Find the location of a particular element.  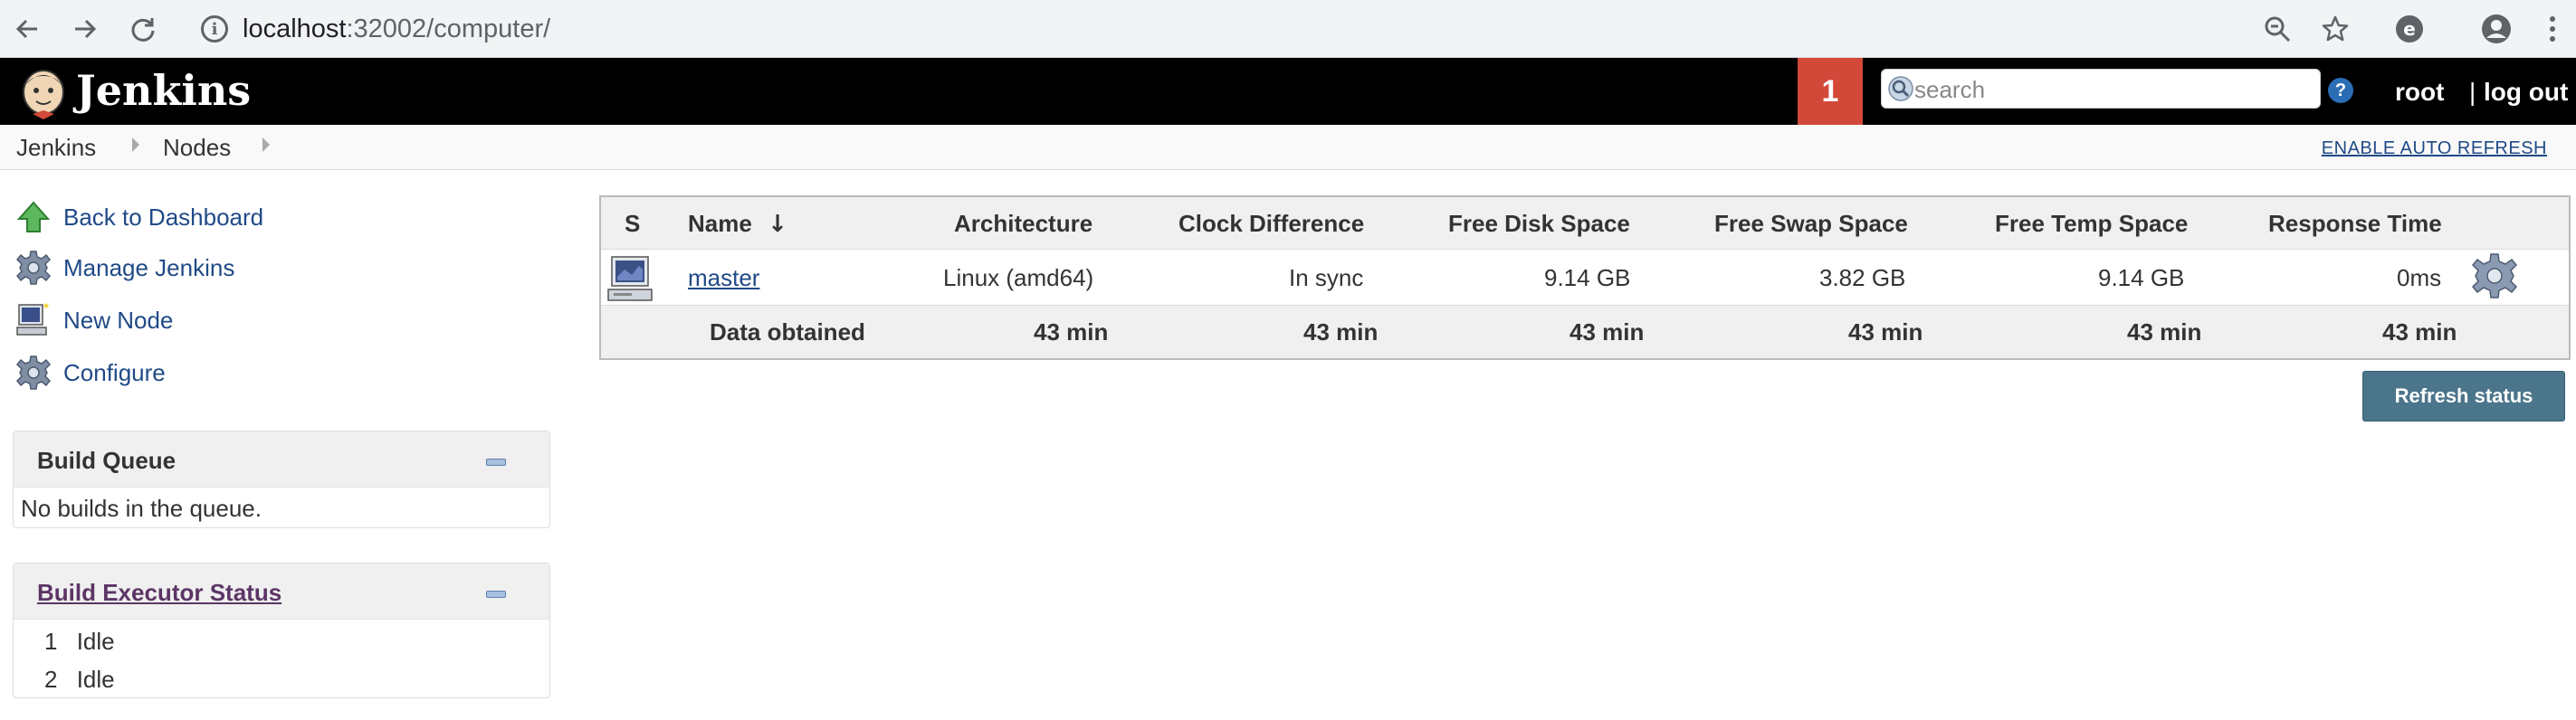

col-header-response: Response Time is located at coordinates (2355, 223).